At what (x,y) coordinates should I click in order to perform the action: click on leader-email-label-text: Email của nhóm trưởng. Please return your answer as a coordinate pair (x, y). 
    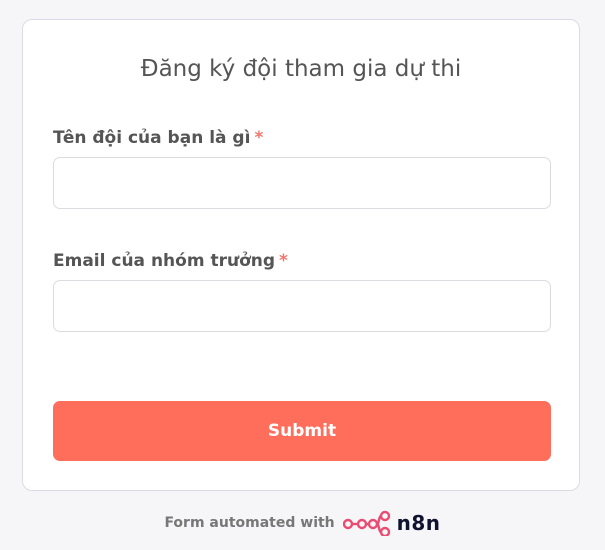
    Looking at the image, I should click on (164, 261).